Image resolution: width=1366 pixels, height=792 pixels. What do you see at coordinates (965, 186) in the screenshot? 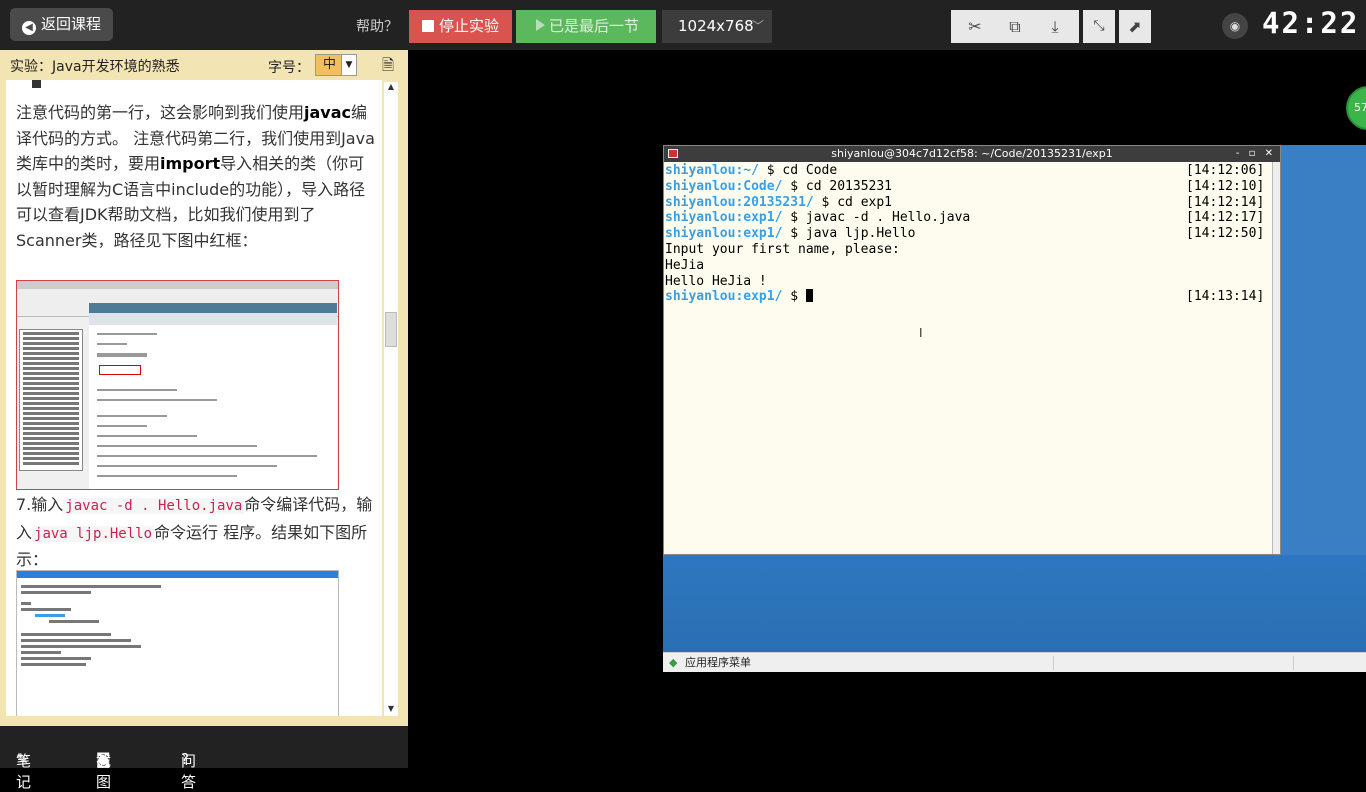
I see `terminal-line: shiyanlou:Code/ $ cd 20135231 [14:12:10]` at bounding box center [965, 186].